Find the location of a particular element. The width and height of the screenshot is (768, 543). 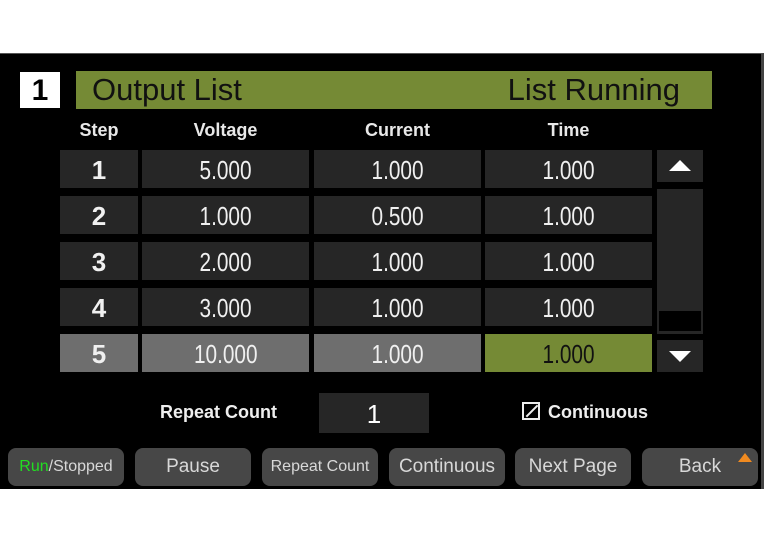

channel-indicator: 1 is located at coordinates (40, 90).